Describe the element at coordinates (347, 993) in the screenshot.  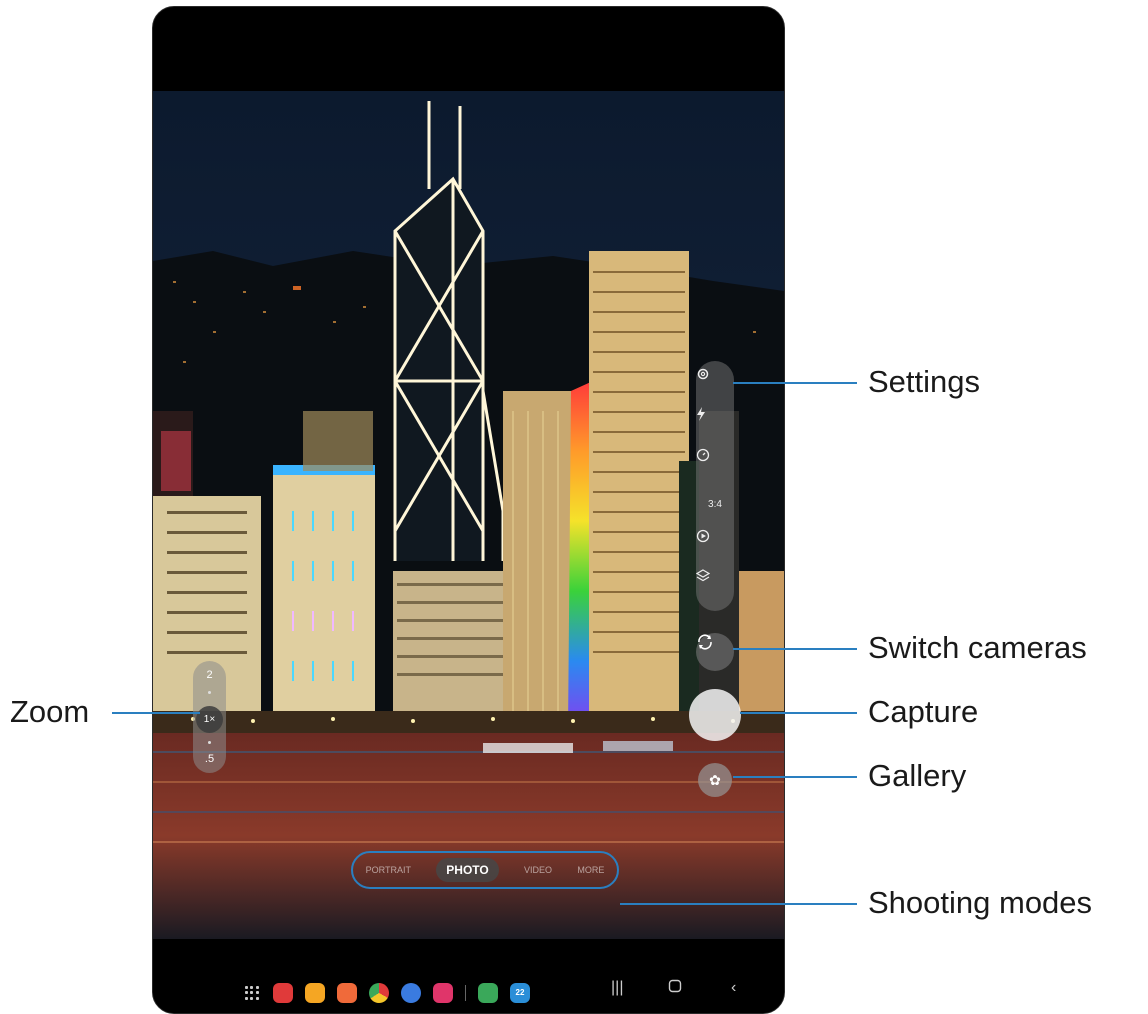
I see `contacts-icon` at that location.